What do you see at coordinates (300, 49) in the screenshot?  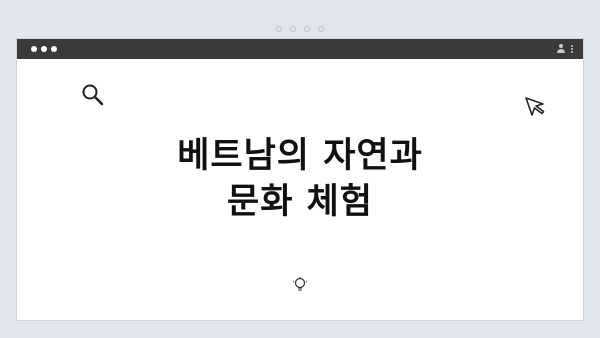 I see `window-titlebar` at bounding box center [300, 49].